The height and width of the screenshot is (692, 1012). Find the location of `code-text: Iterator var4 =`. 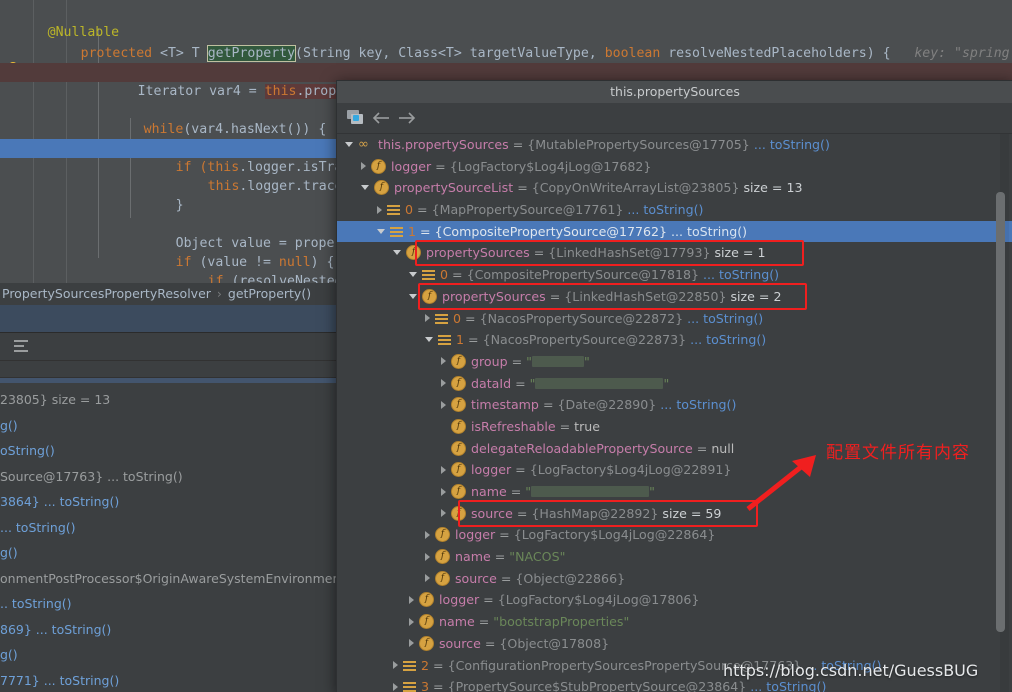

code-text: Iterator var4 = is located at coordinates (201, 91).